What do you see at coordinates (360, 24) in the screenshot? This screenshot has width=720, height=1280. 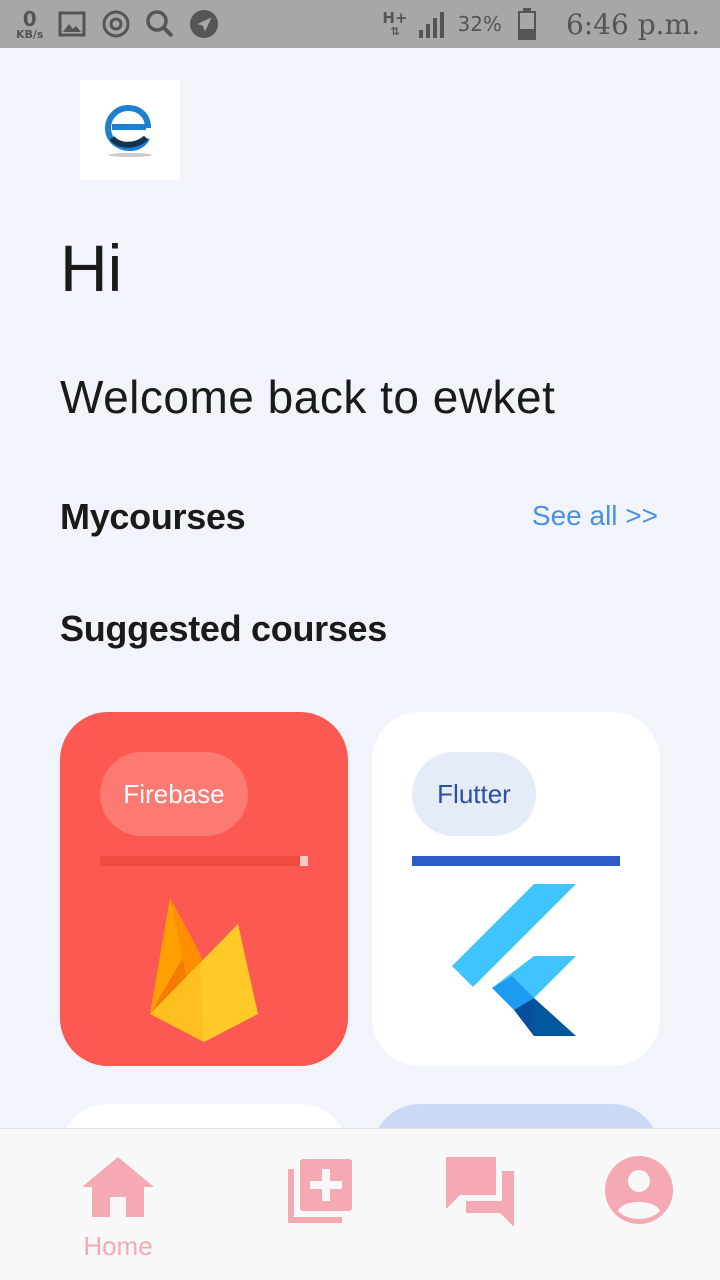 I see `status-bar: 0 KB/s H+ ⇅ 32% 6:46 p.m.` at bounding box center [360, 24].